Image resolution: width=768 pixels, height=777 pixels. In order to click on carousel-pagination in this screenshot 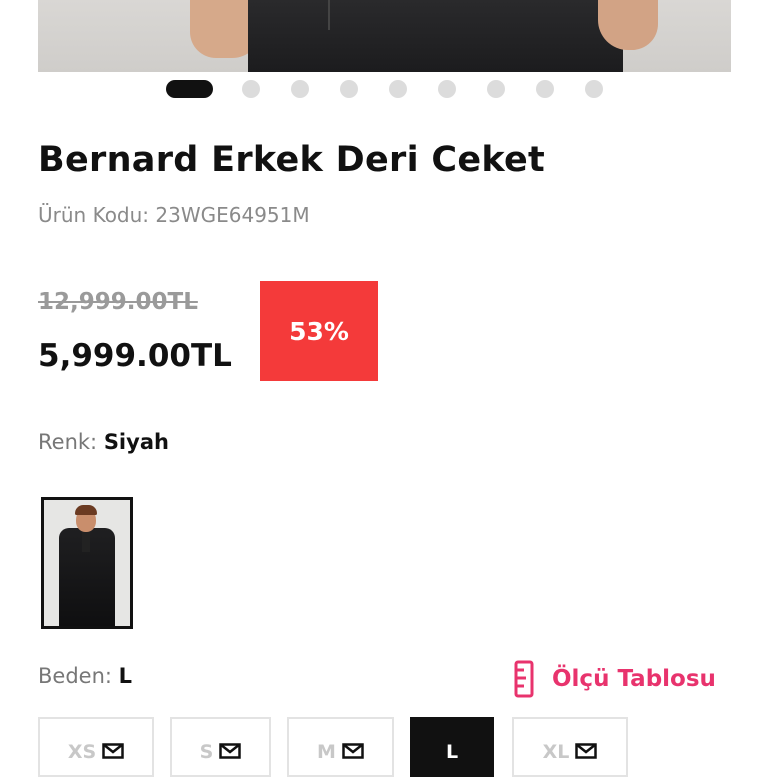, I will do `click(400, 89)`.